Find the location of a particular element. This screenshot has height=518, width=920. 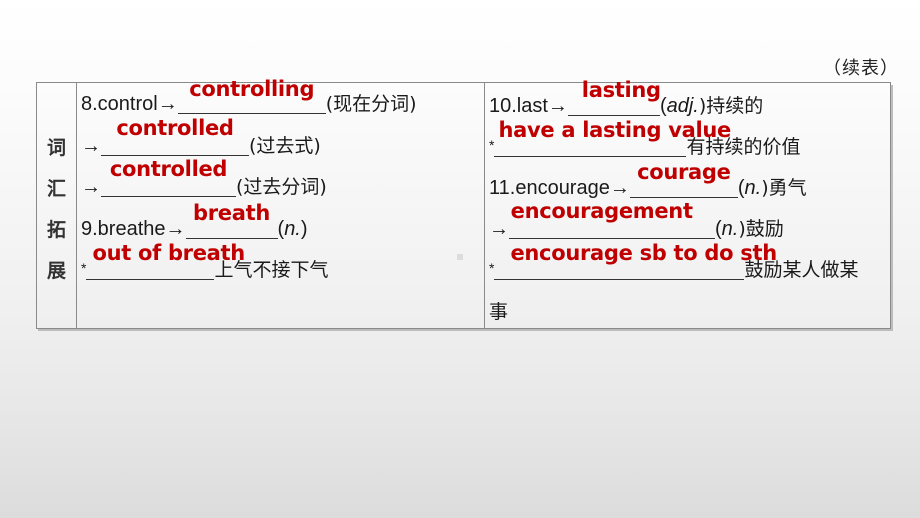

item-9-phrase: * out of breath 上气不接下气 is located at coordinates (204, 263).